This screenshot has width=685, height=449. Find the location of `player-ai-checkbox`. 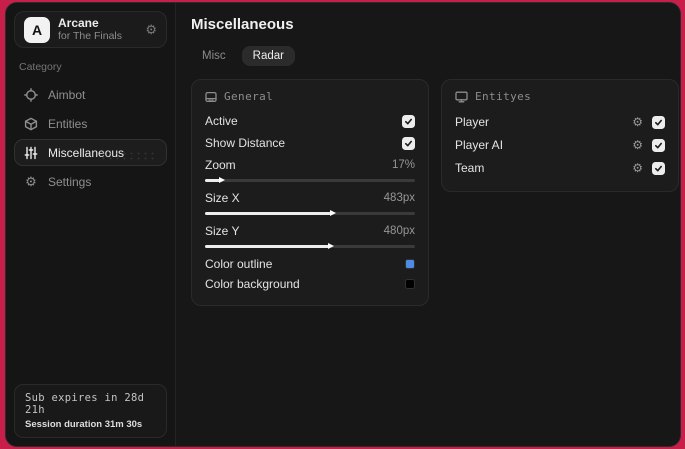

player-ai-checkbox is located at coordinates (658, 145).